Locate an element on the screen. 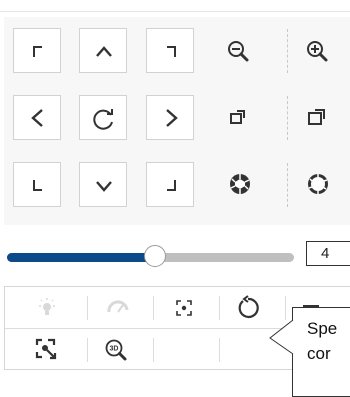 This screenshot has height=397, width=350. chevron-right-icon is located at coordinates (172, 118).